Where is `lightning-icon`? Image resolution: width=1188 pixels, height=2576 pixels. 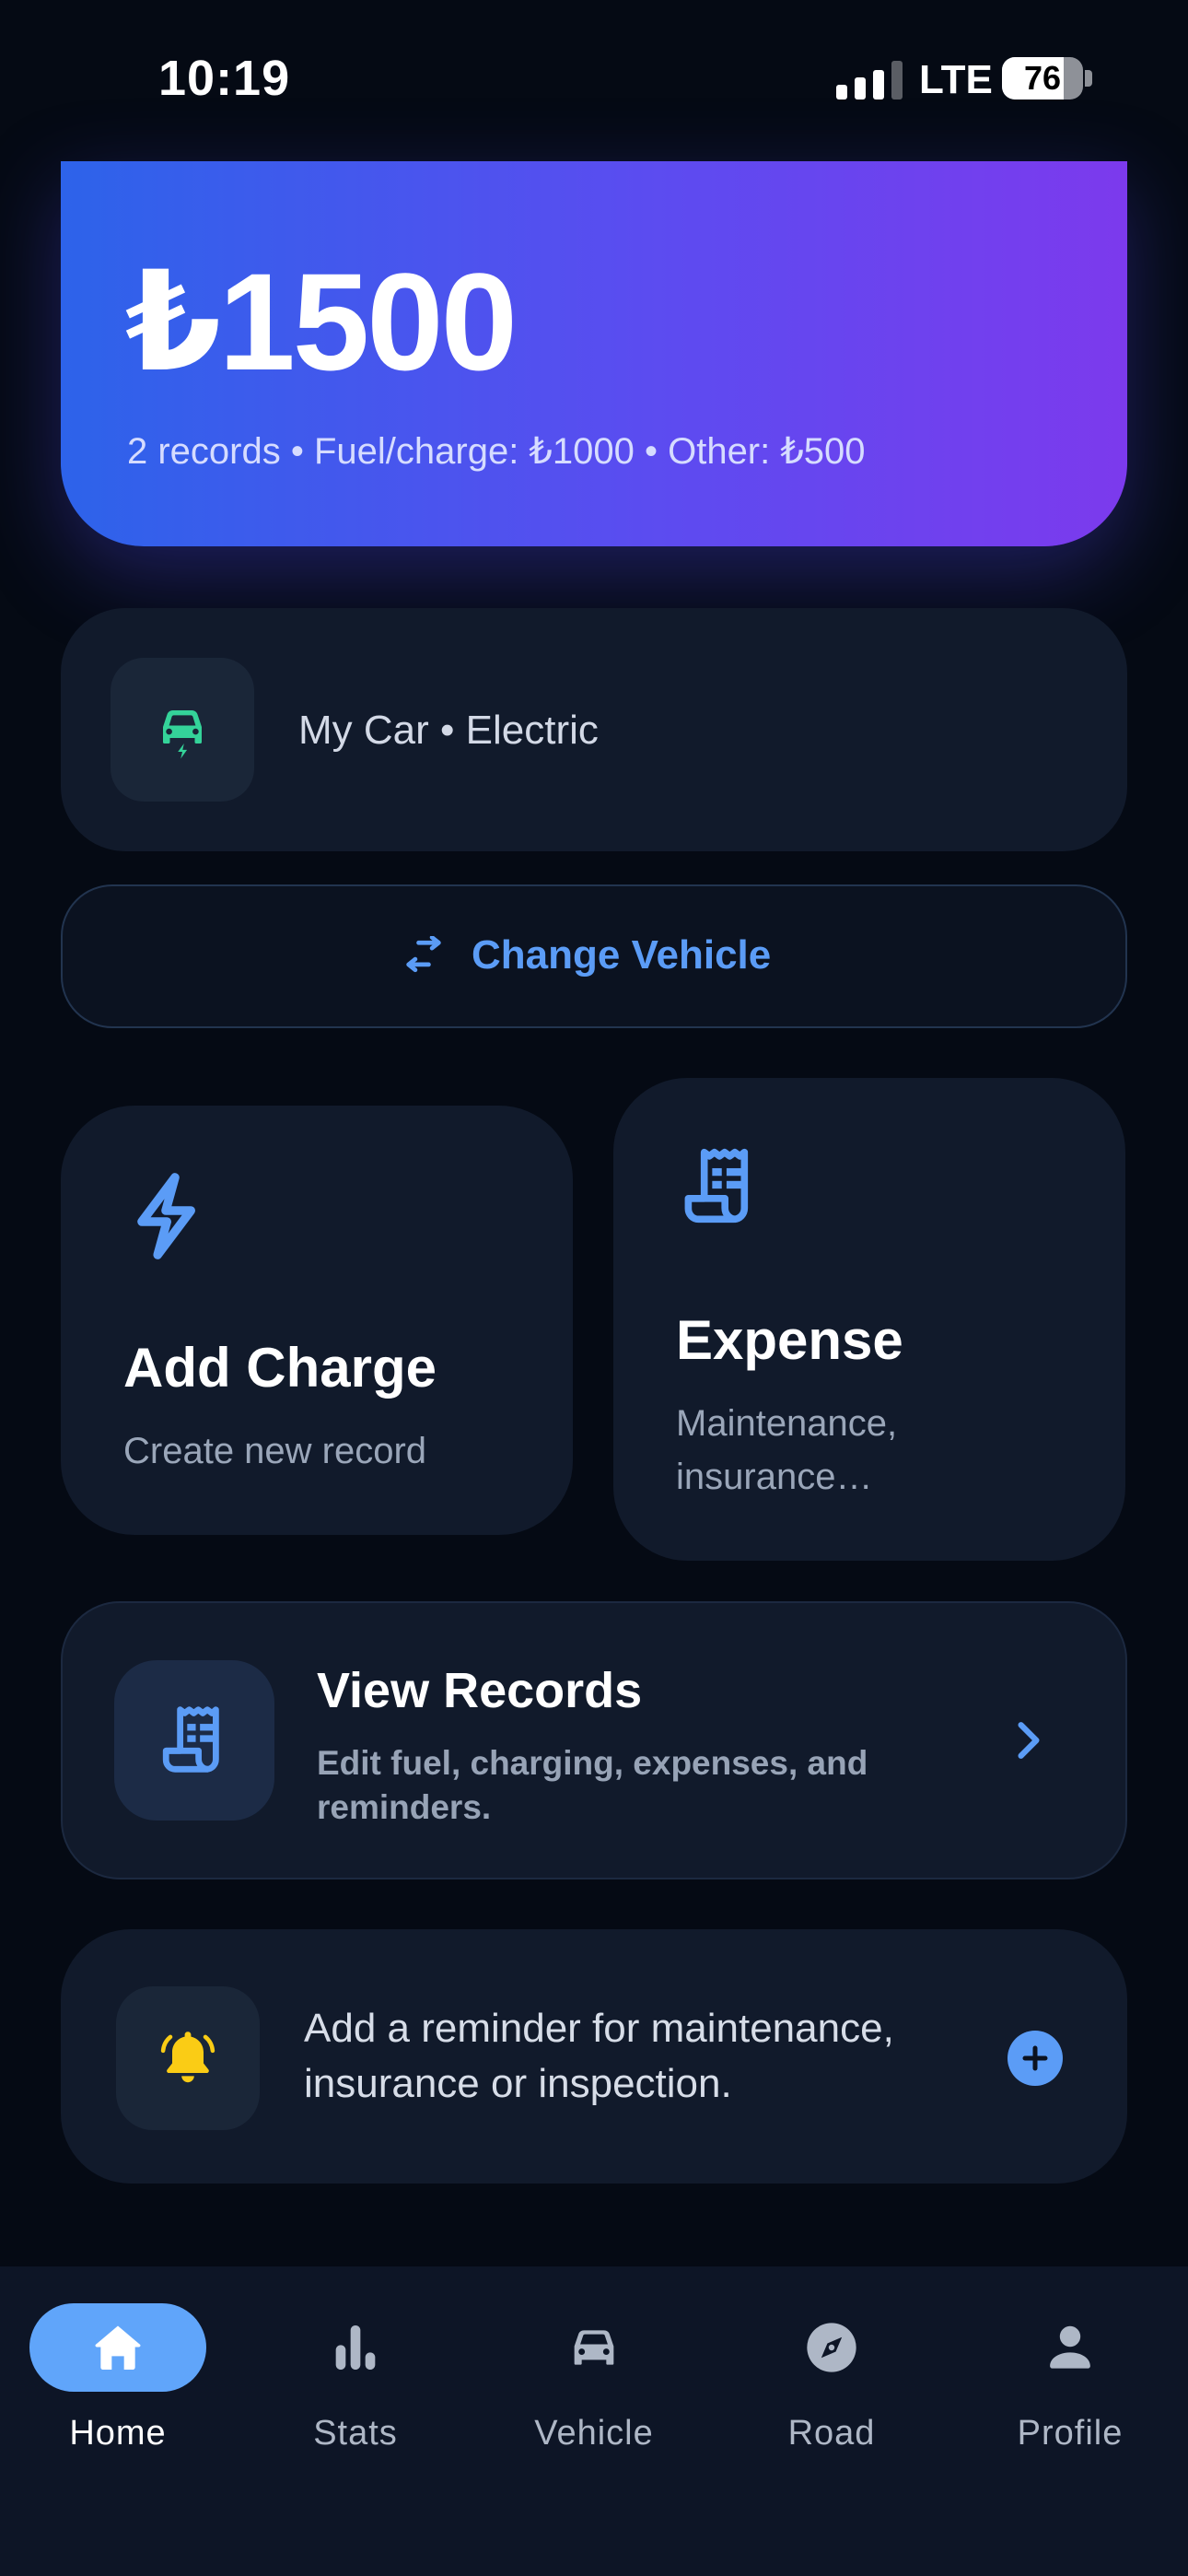 lightning-icon is located at coordinates (166, 1216).